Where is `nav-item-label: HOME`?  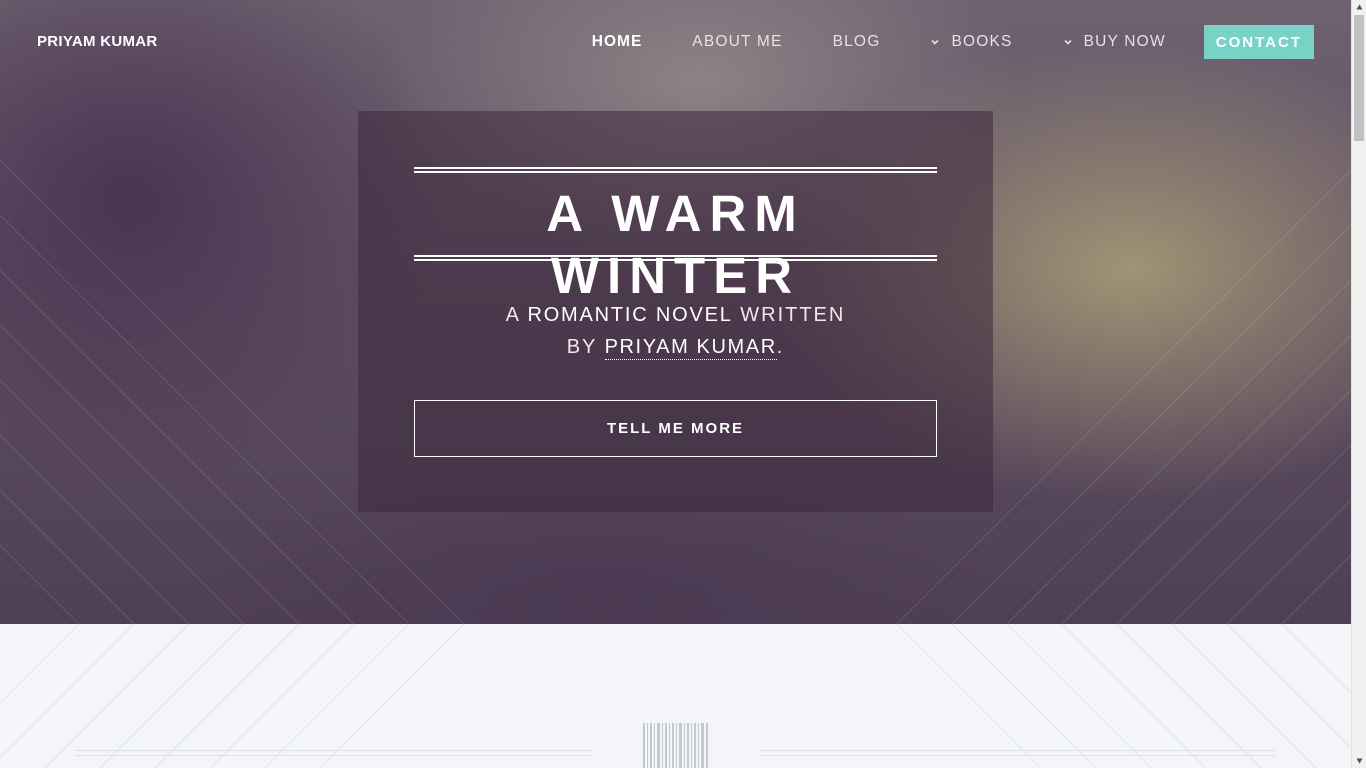 nav-item-label: HOME is located at coordinates (617, 41).